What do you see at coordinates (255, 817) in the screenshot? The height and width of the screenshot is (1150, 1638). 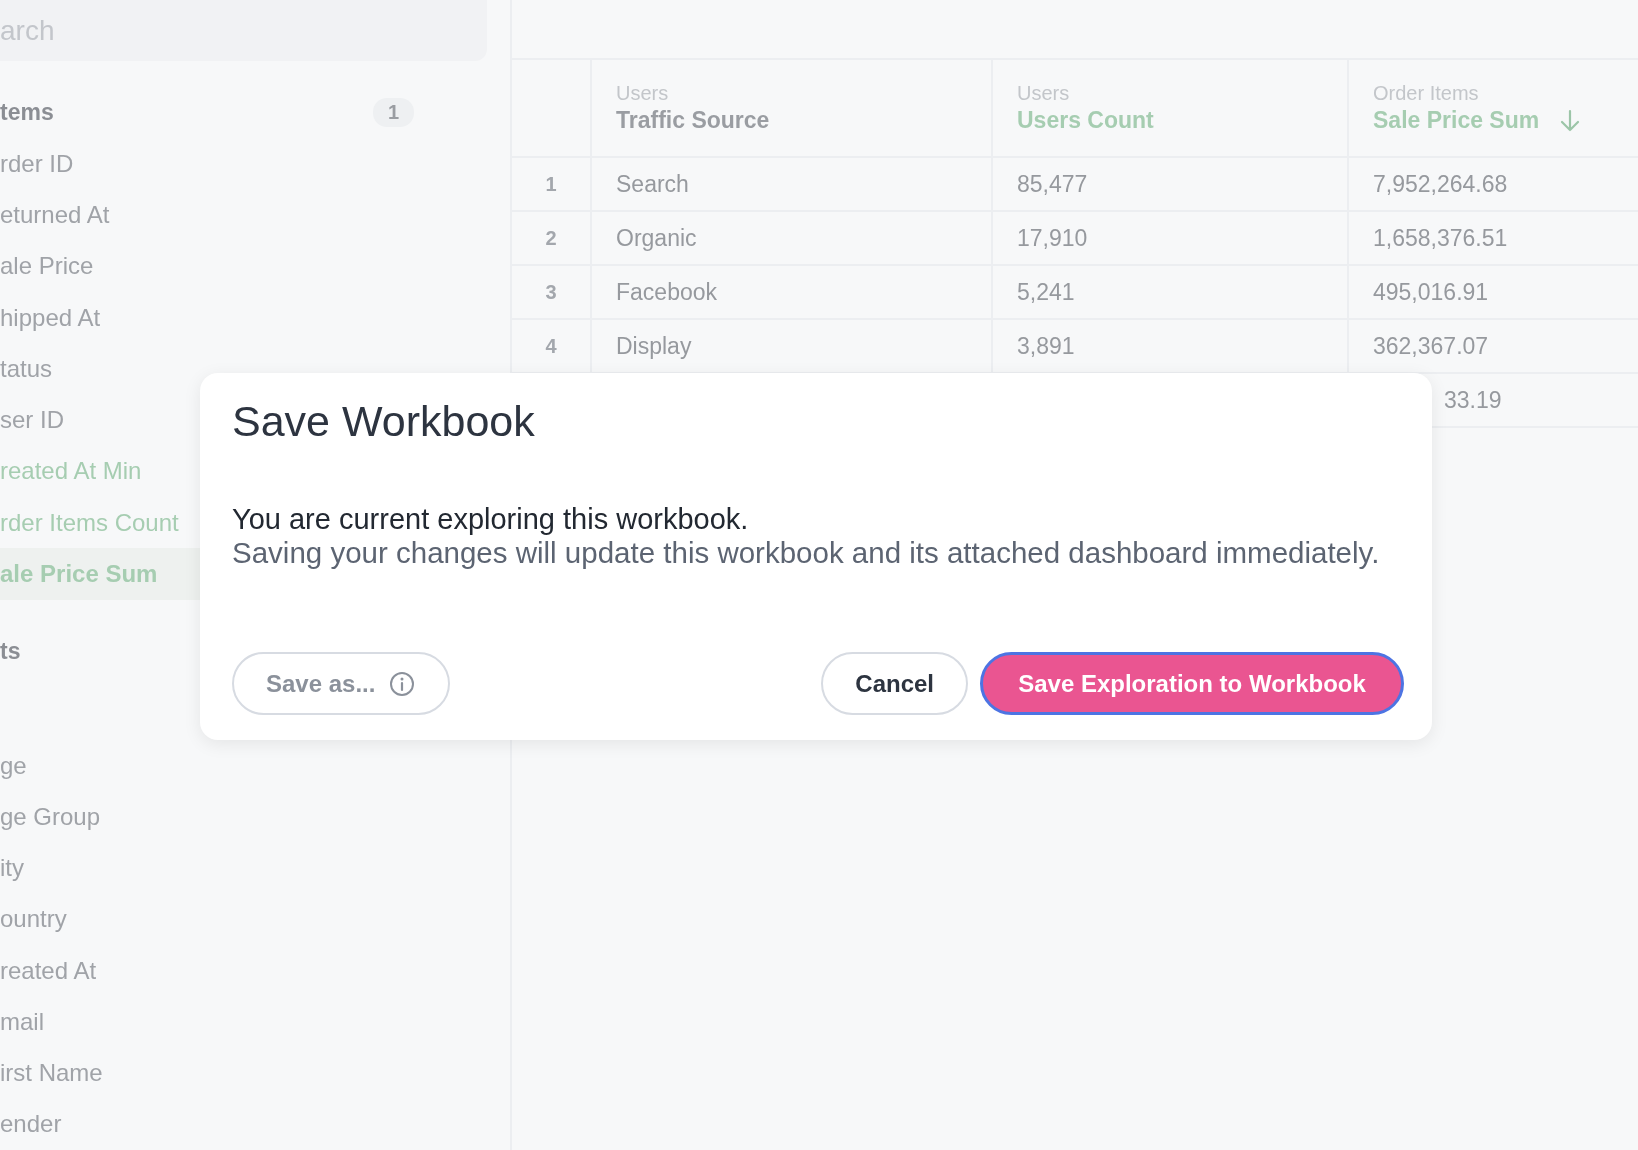 I see `field-item: ge Group` at bounding box center [255, 817].